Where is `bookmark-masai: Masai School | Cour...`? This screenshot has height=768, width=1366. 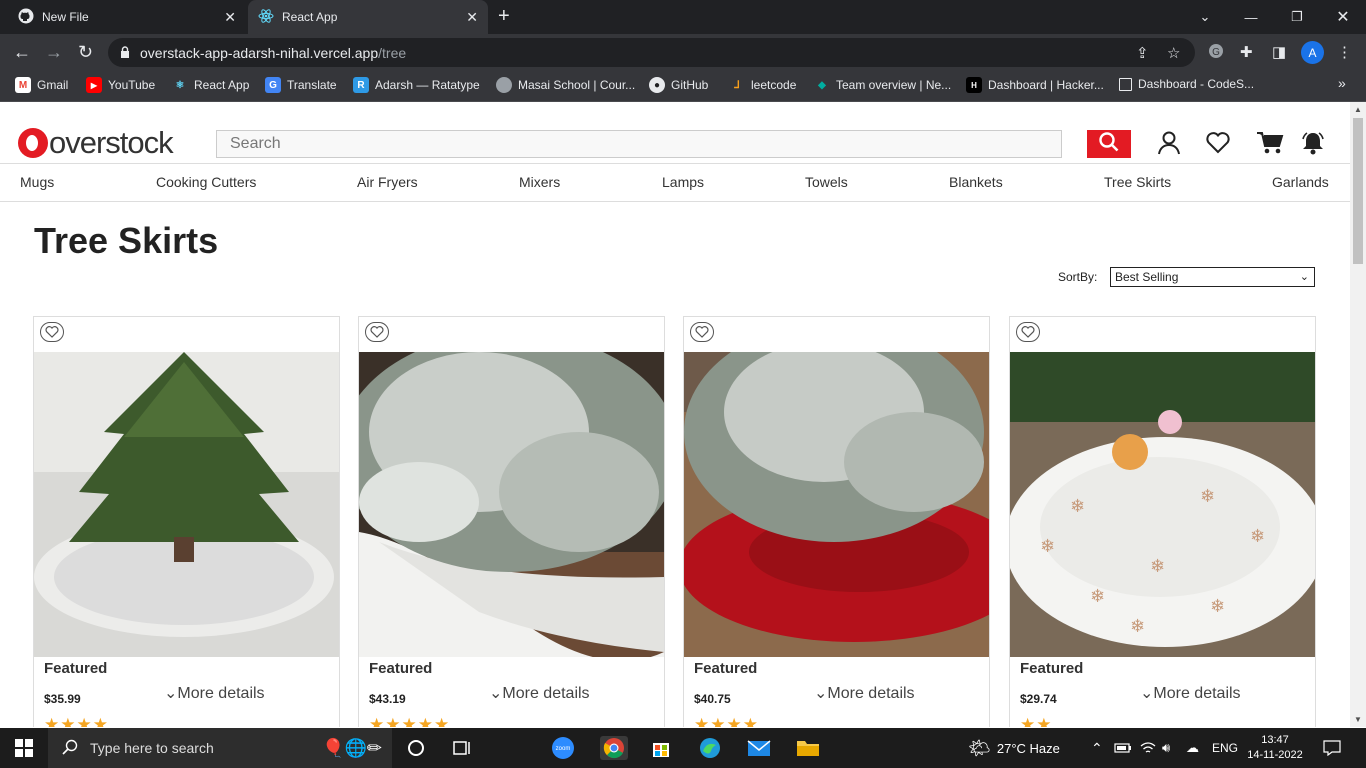 bookmark-masai: Masai School | Cour... is located at coordinates (565, 85).